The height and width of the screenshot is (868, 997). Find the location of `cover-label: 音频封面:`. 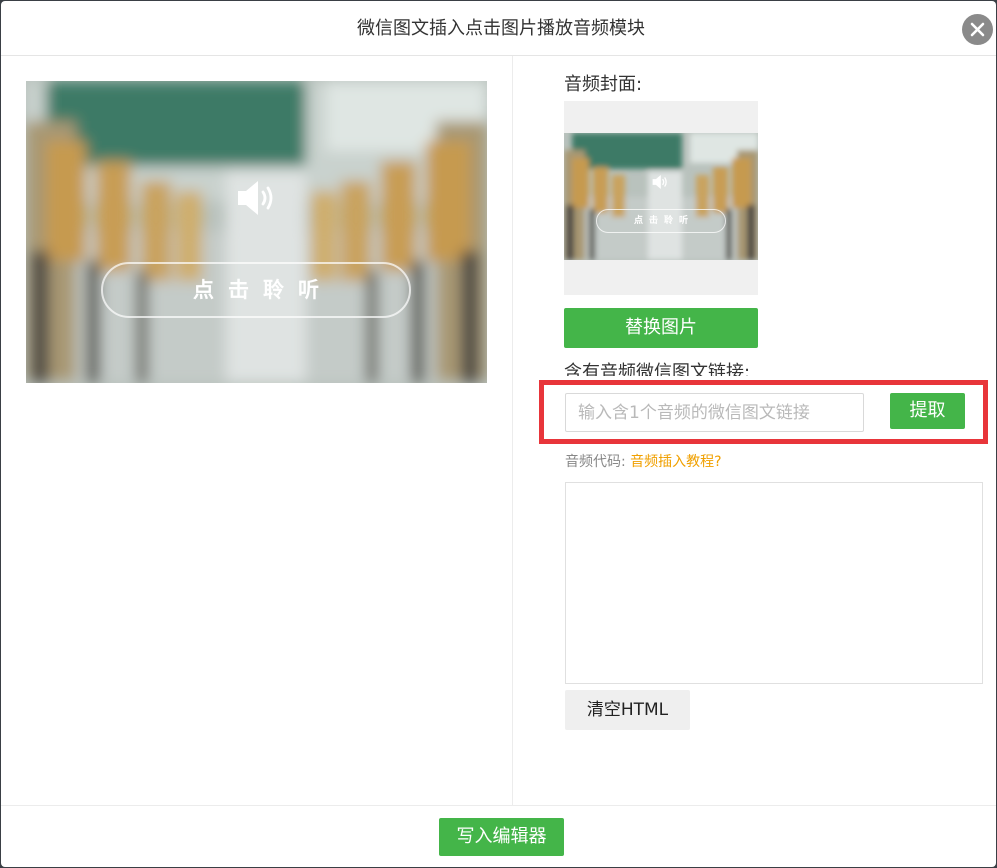

cover-label: 音频封面: is located at coordinates (603, 84).